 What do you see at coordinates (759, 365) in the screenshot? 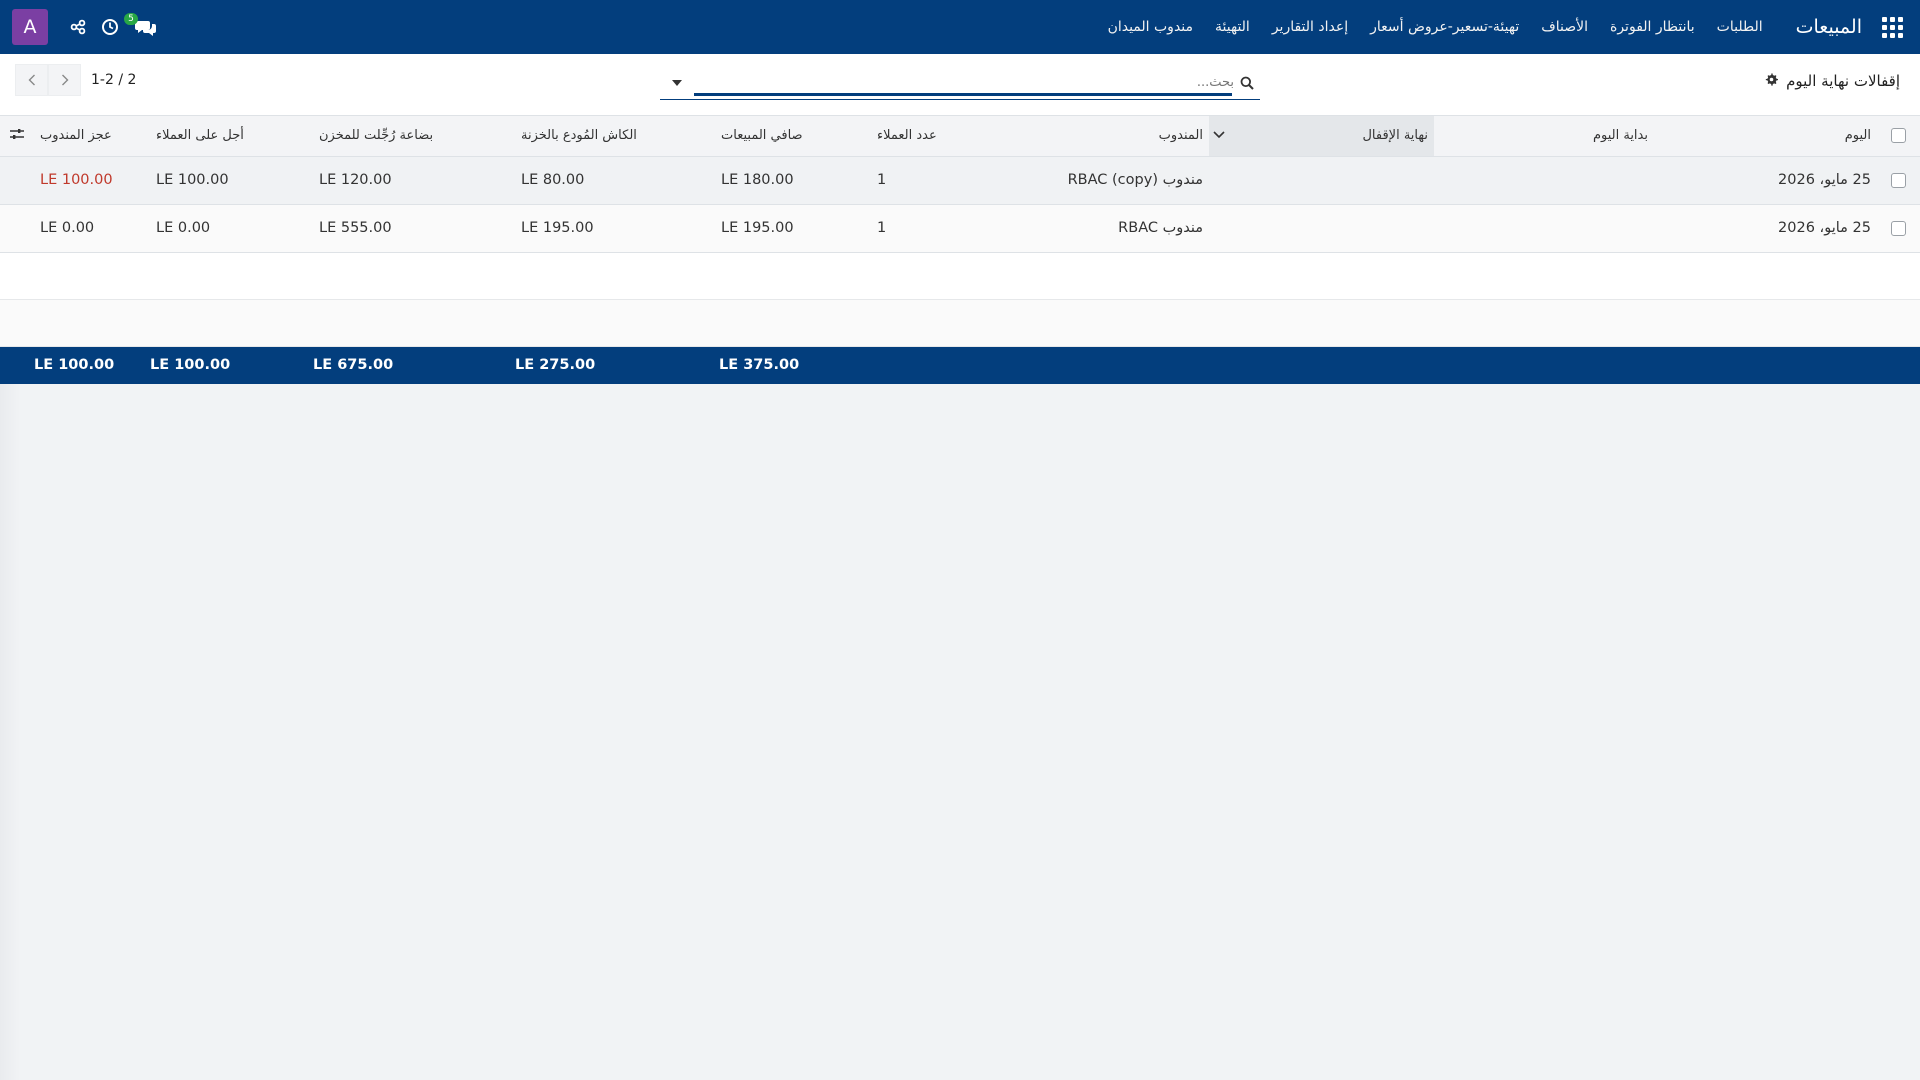
I see `total-net-sales: 375.00 LE` at bounding box center [759, 365].